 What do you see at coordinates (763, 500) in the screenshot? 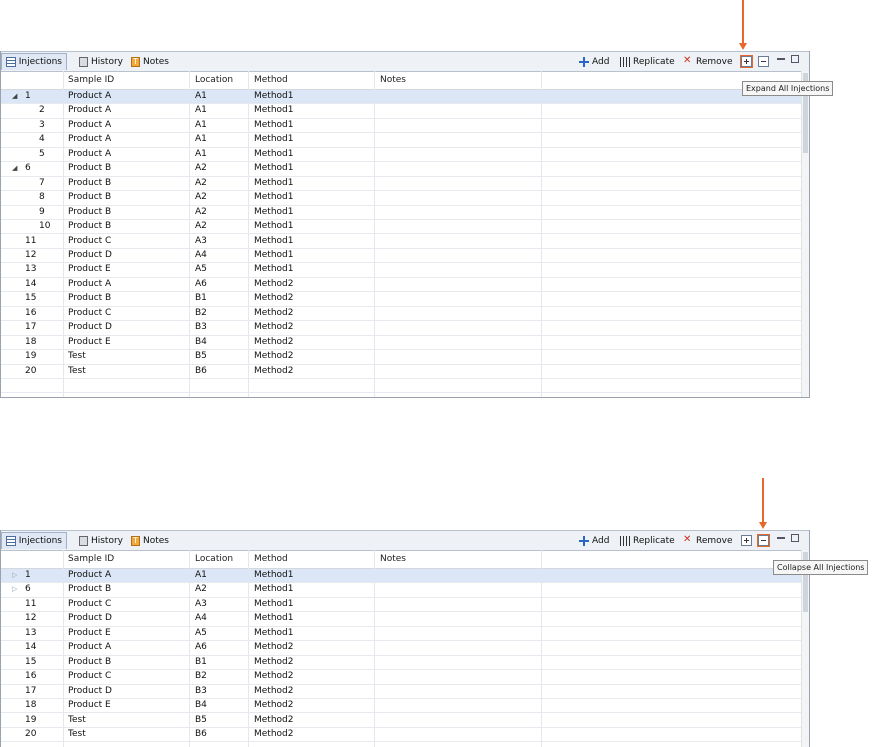
I see `annotation-arrow-collapse` at bounding box center [763, 500].